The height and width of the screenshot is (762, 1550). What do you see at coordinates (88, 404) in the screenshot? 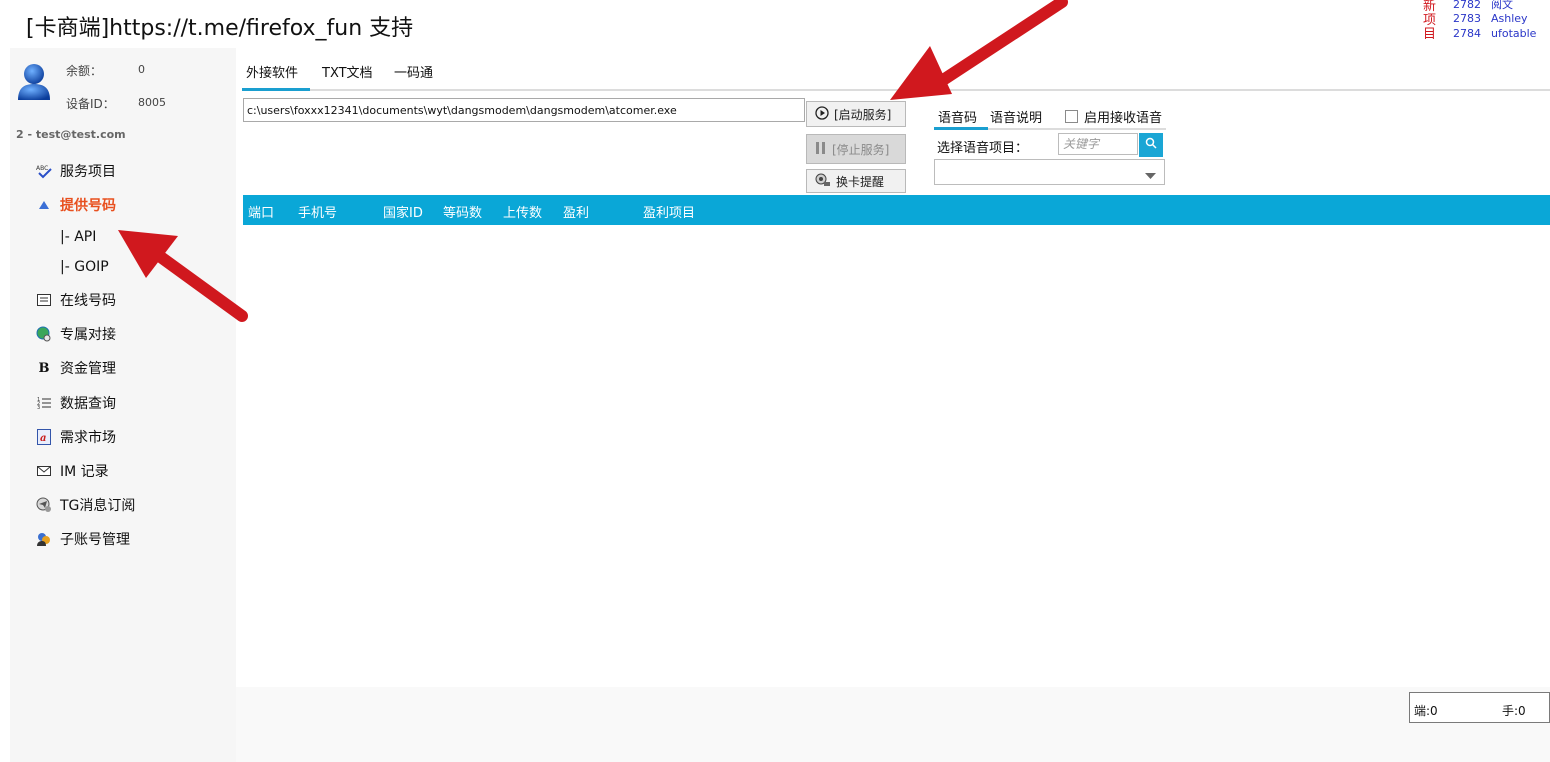
I see `sidebar-item-label: 数据查询` at bounding box center [88, 404].